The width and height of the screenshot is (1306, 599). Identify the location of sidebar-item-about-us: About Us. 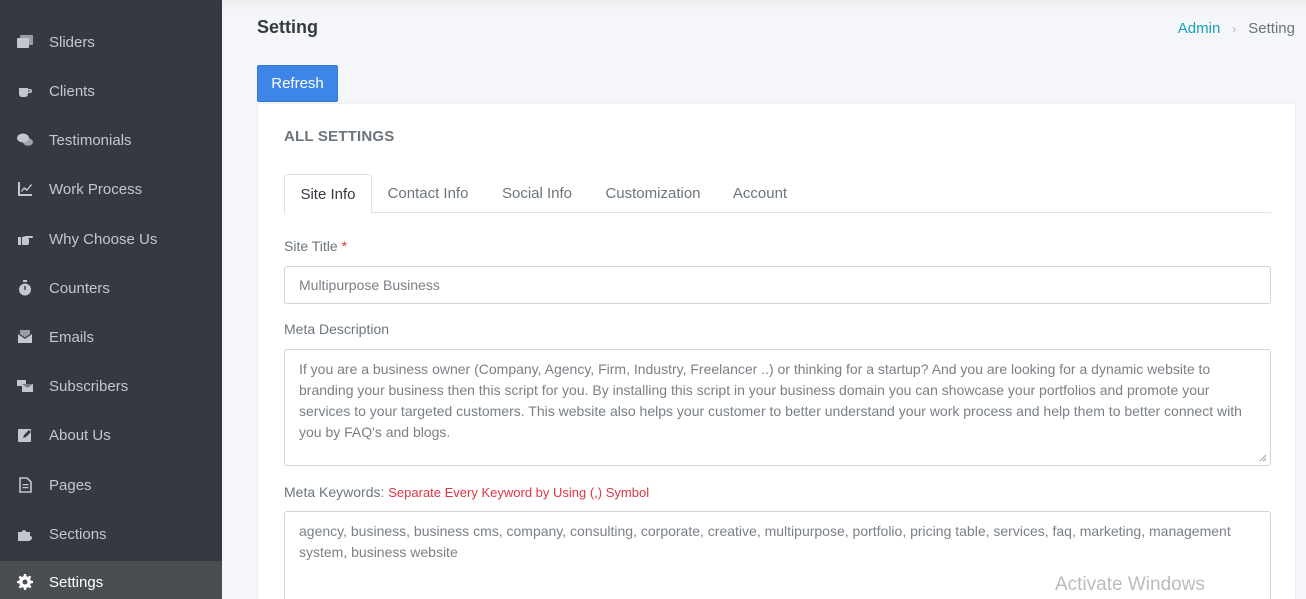
(111, 435).